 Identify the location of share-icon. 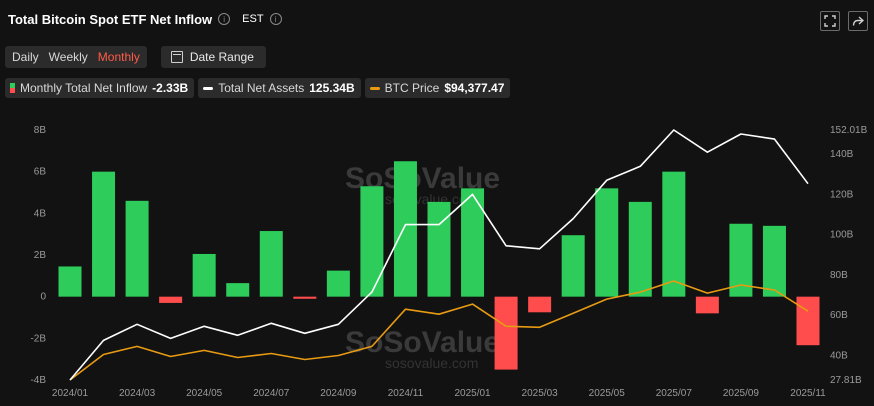
(858, 21).